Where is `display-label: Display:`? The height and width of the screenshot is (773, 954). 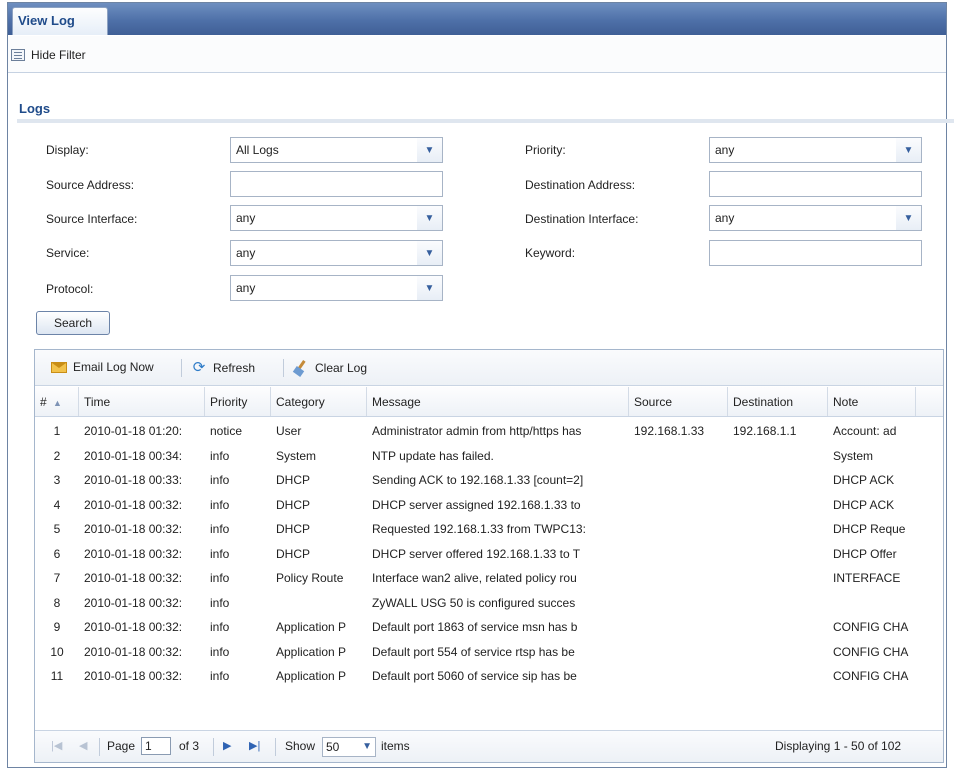 display-label: Display: is located at coordinates (67, 150).